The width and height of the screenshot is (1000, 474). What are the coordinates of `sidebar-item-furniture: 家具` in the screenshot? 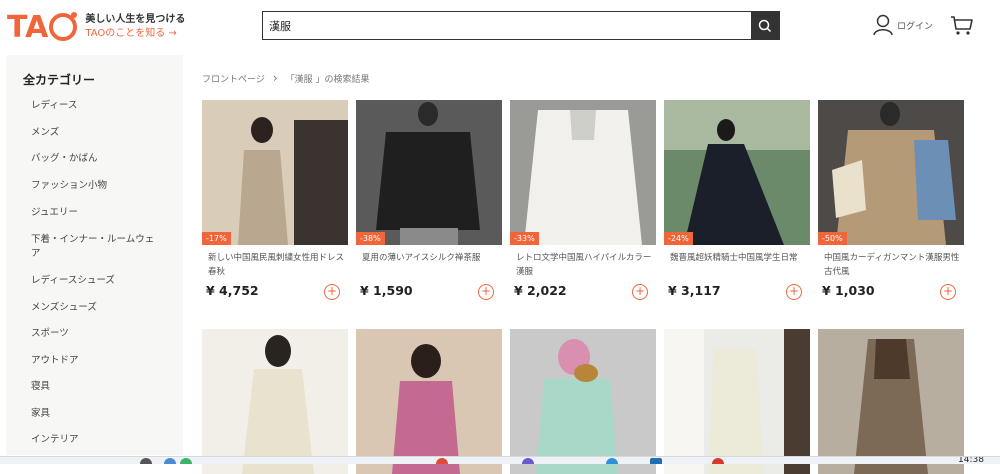 It's located at (40, 414).